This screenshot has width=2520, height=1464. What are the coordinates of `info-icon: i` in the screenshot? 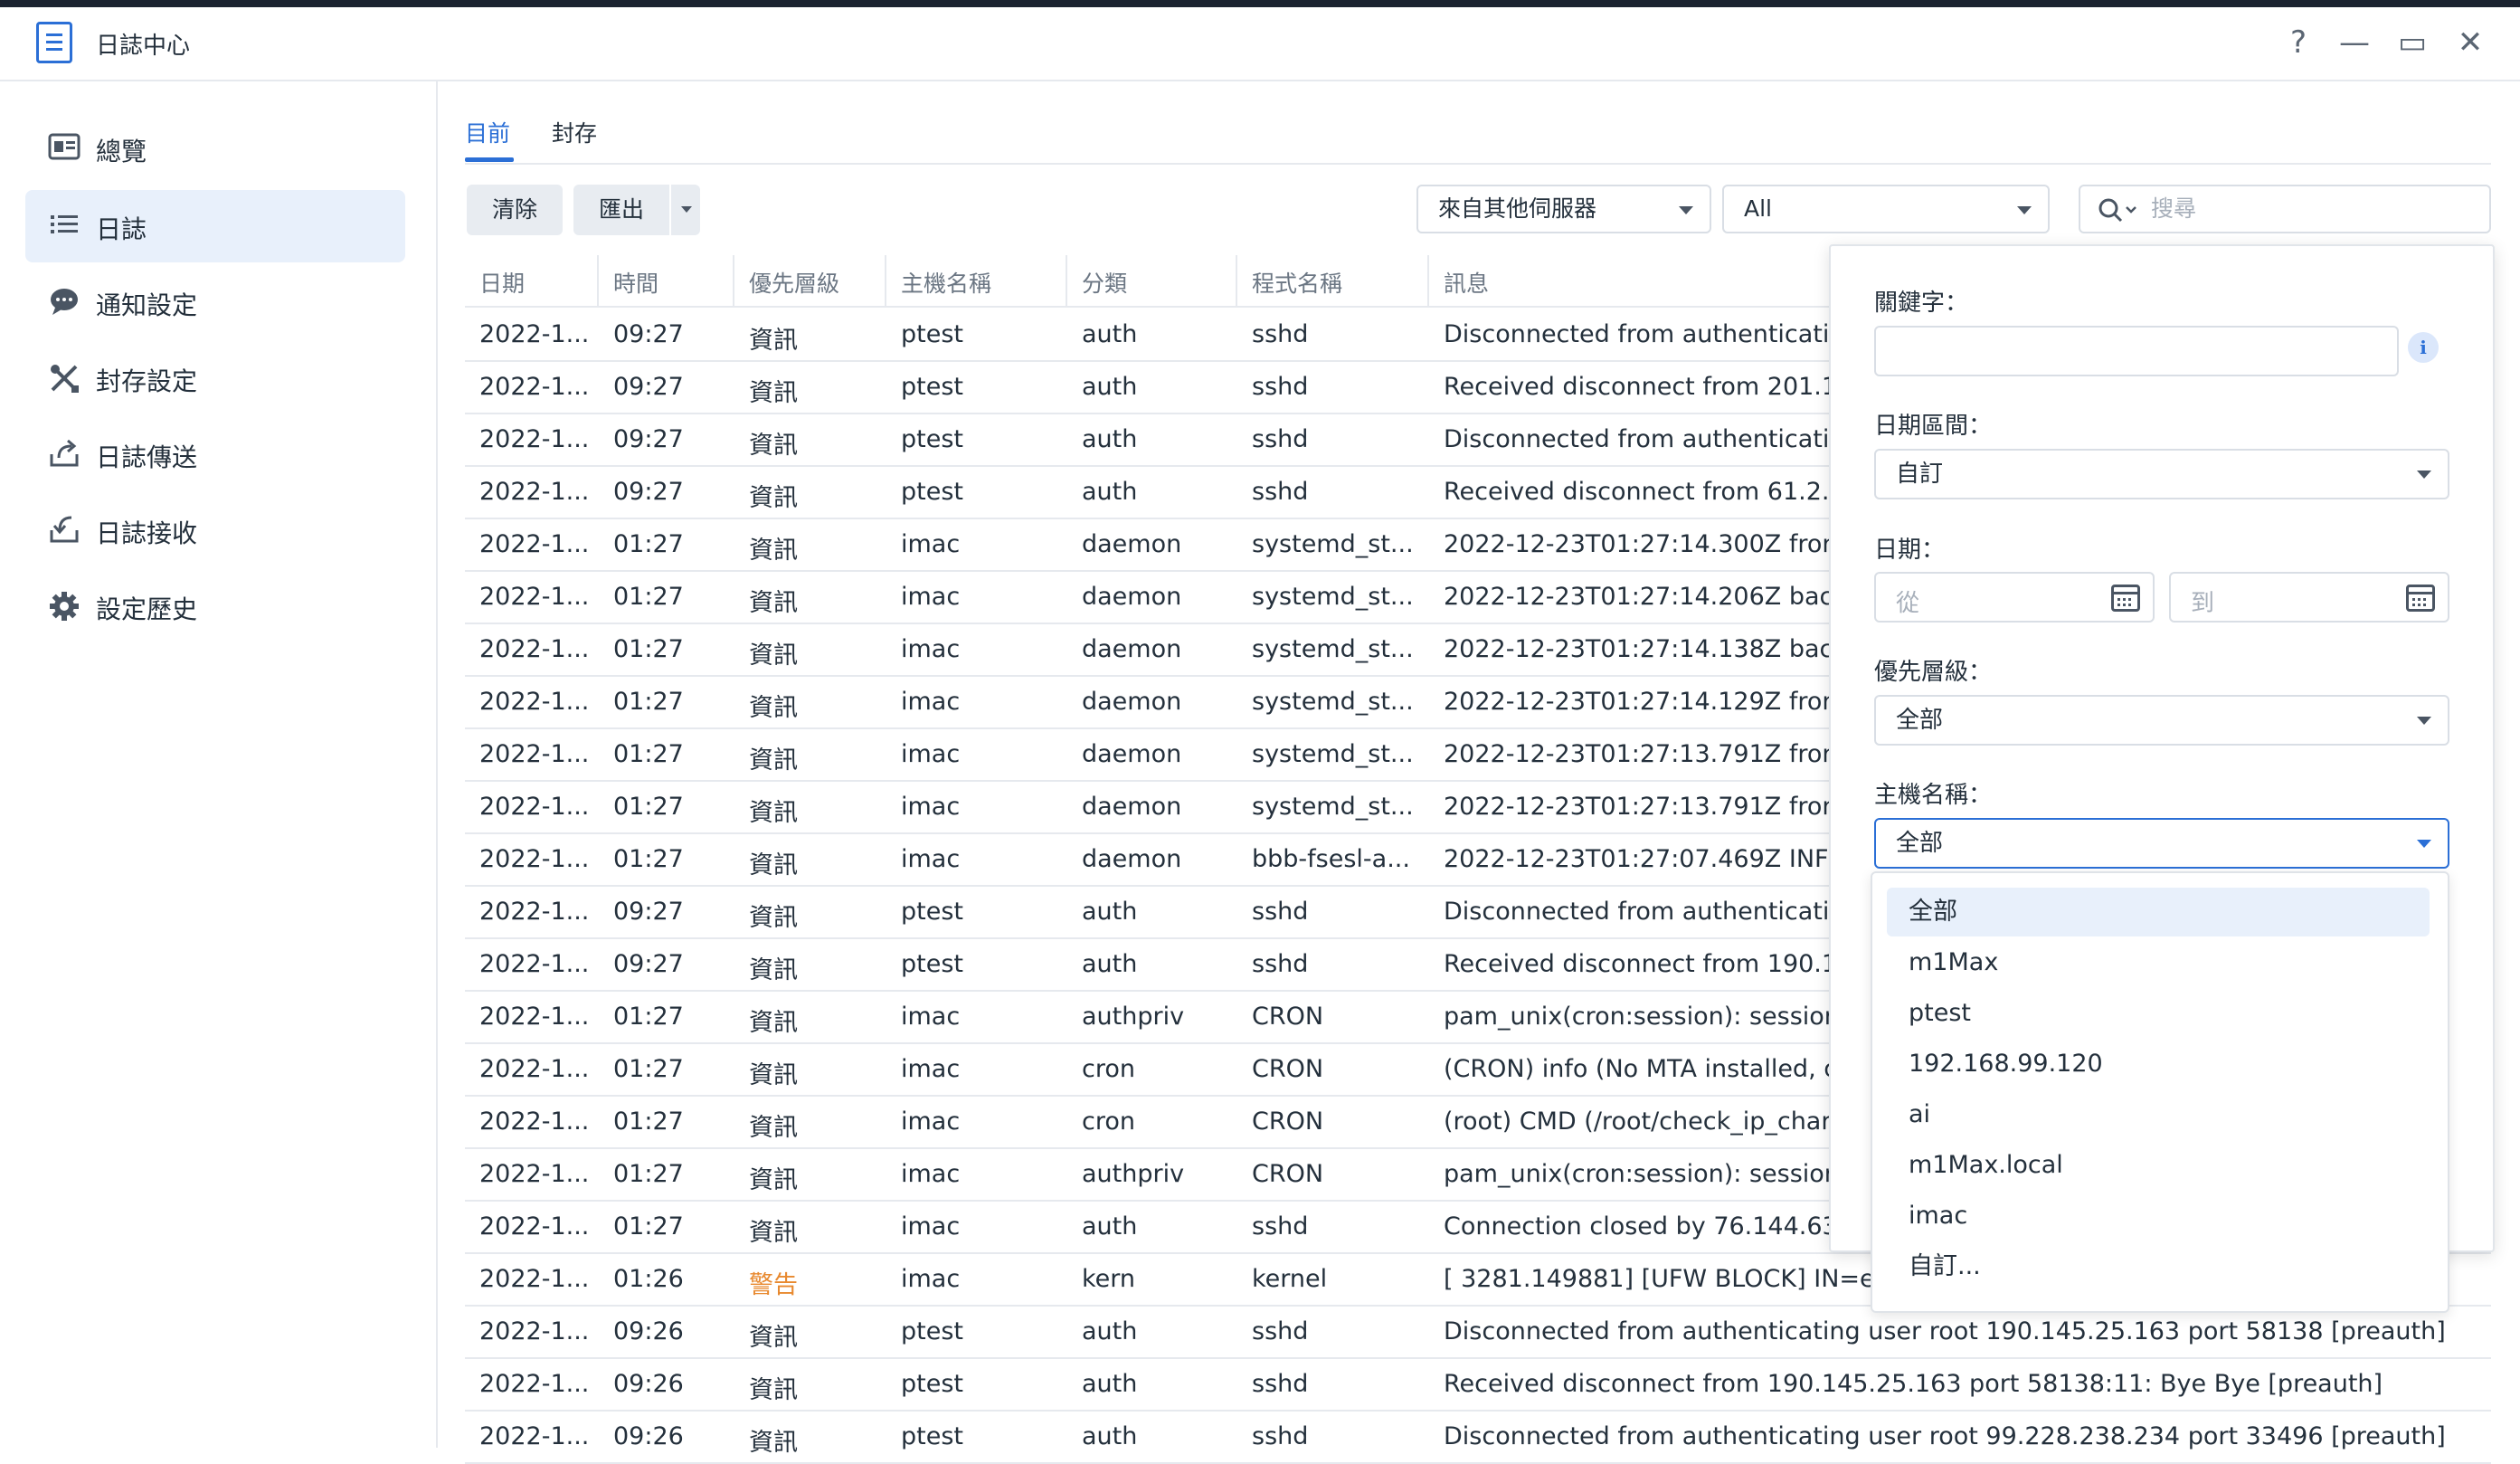 It's located at (2423, 347).